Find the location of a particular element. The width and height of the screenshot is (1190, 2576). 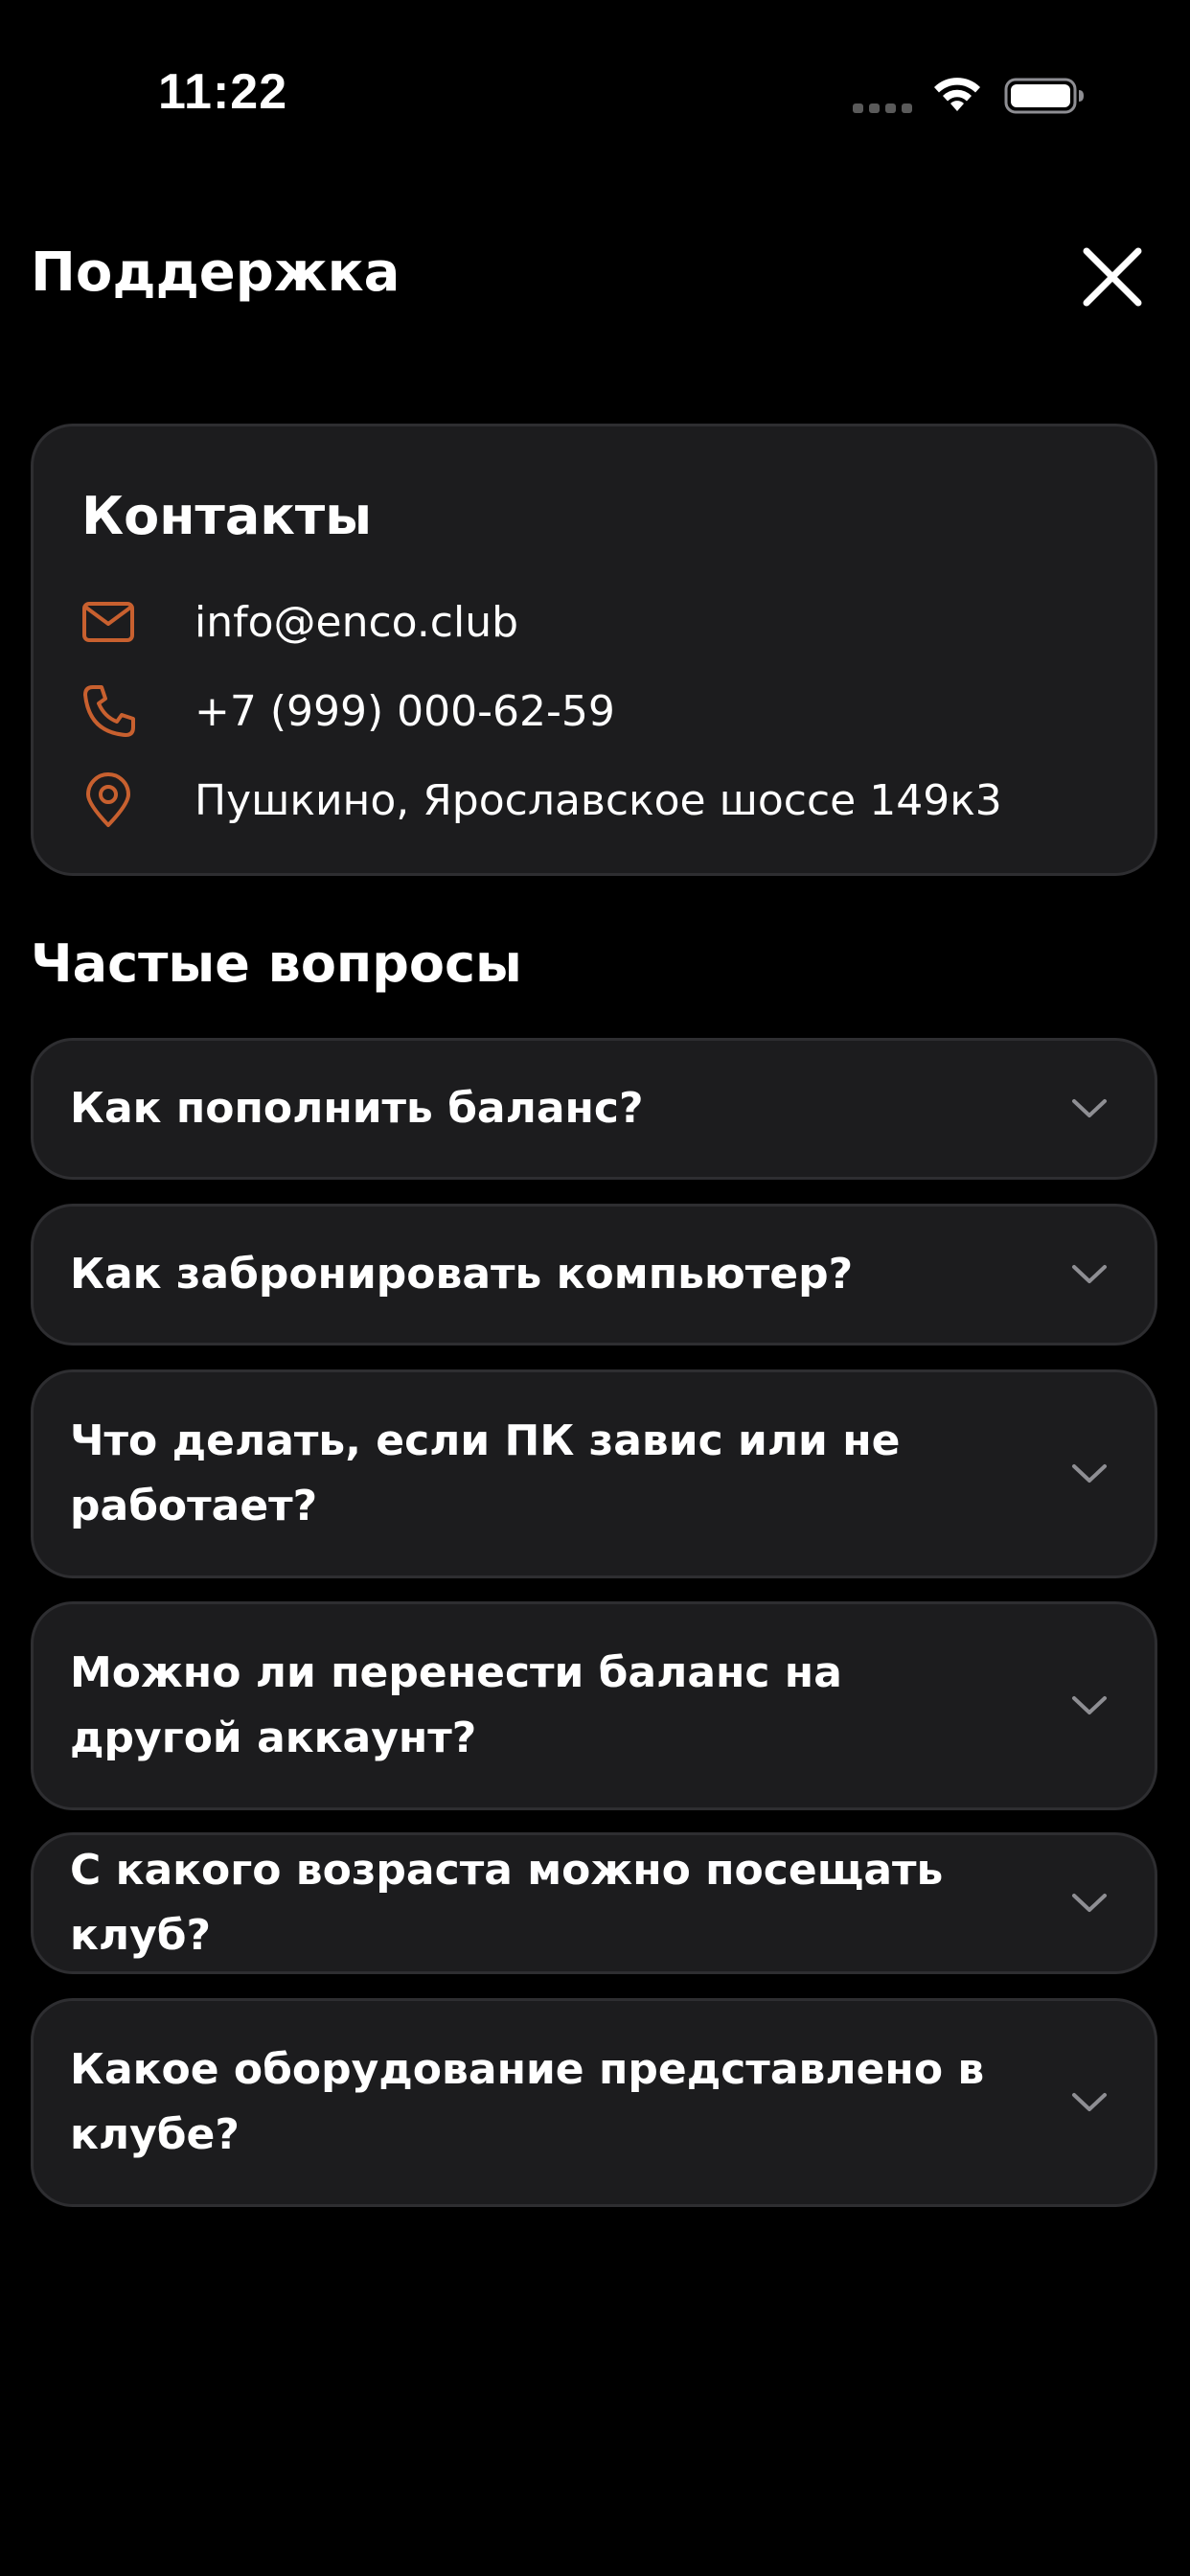

contact-email: info@enco.club is located at coordinates (597, 620).